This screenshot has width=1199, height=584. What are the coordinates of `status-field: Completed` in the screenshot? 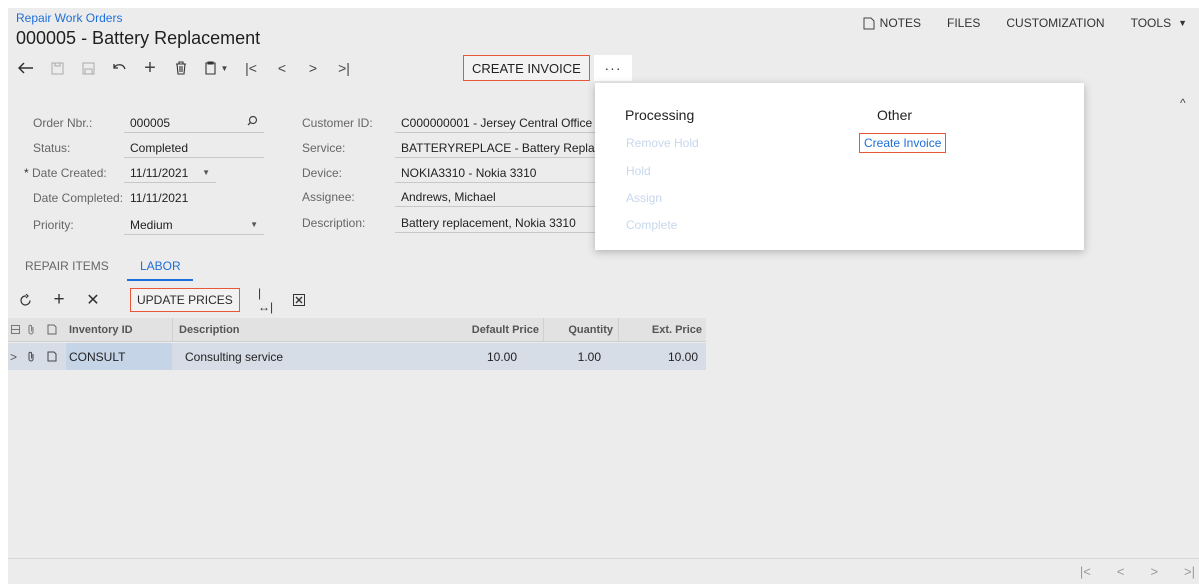 It's located at (194, 148).